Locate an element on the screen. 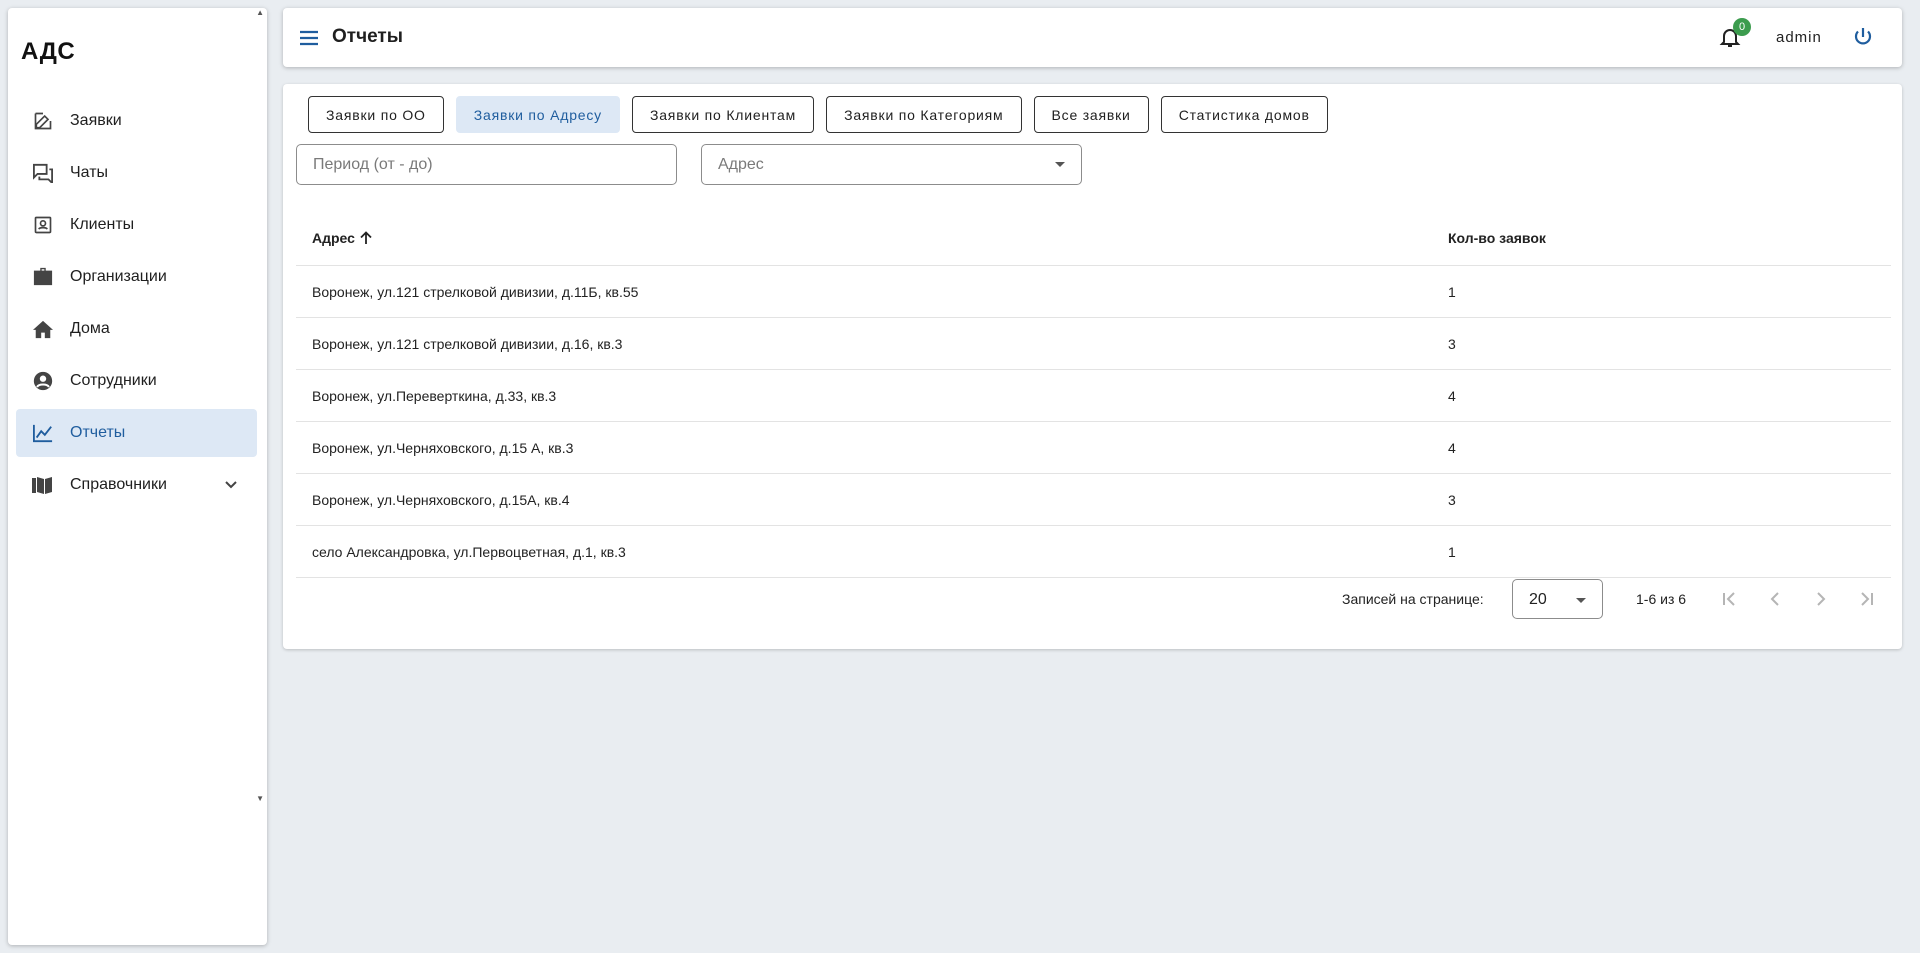  chart-line-icon is located at coordinates (43, 433).